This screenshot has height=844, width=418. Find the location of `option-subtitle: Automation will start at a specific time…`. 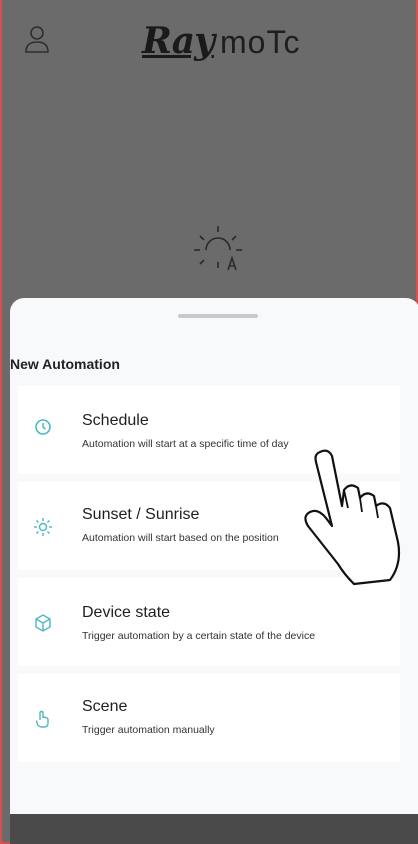

option-subtitle: Automation will start at a specific time… is located at coordinates (185, 444).